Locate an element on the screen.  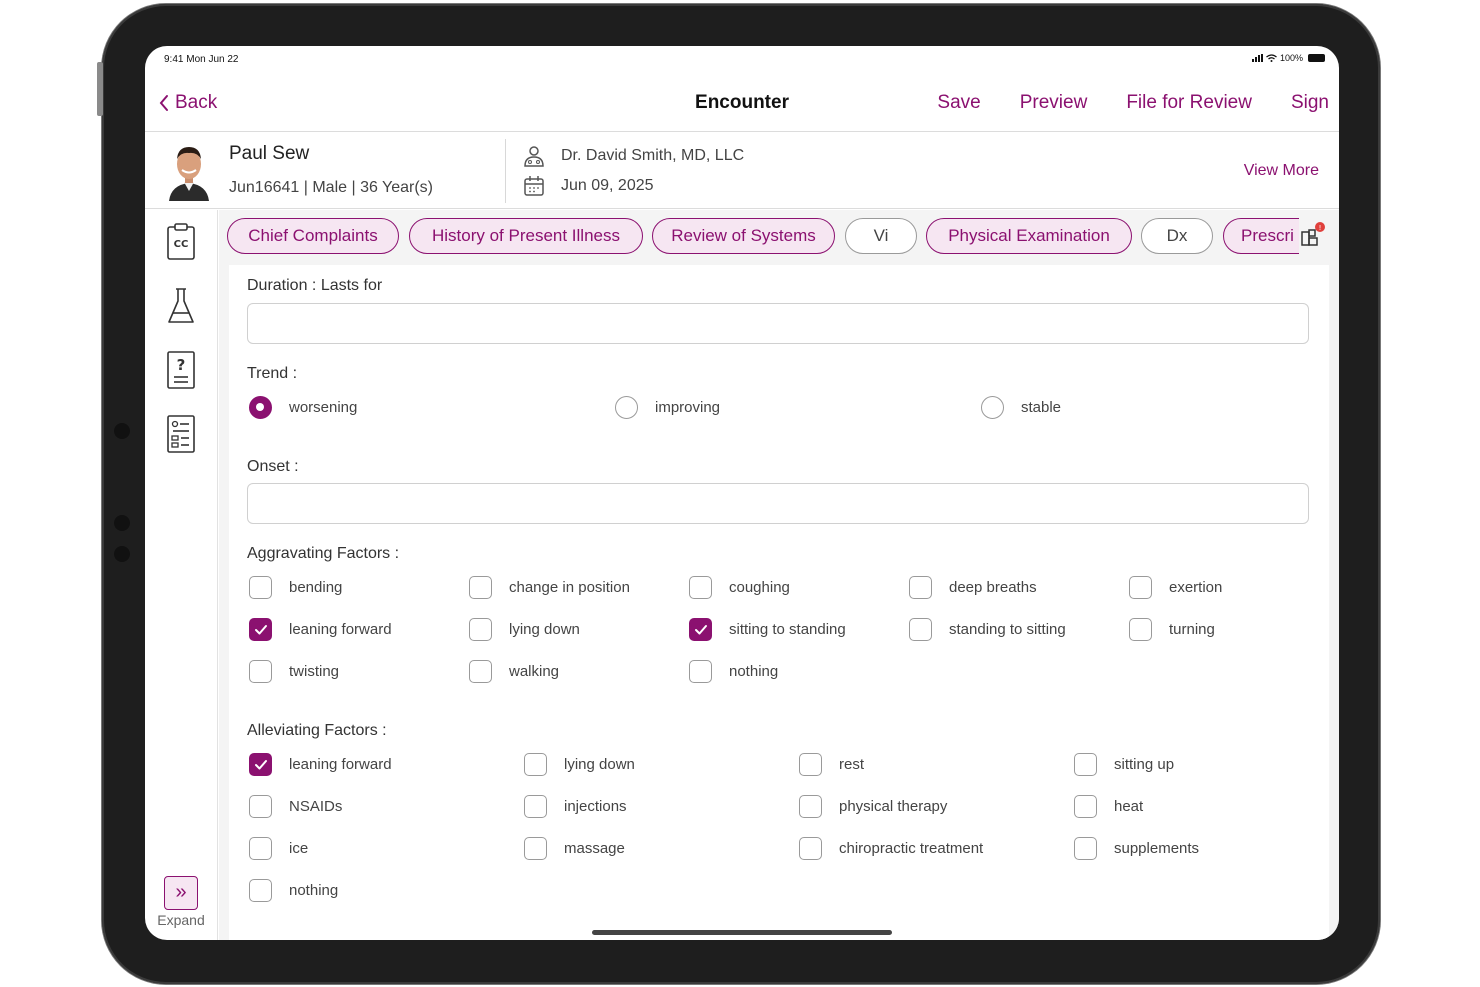
tab-history-present-illness: History of Present Illness is located at coordinates (526, 236).